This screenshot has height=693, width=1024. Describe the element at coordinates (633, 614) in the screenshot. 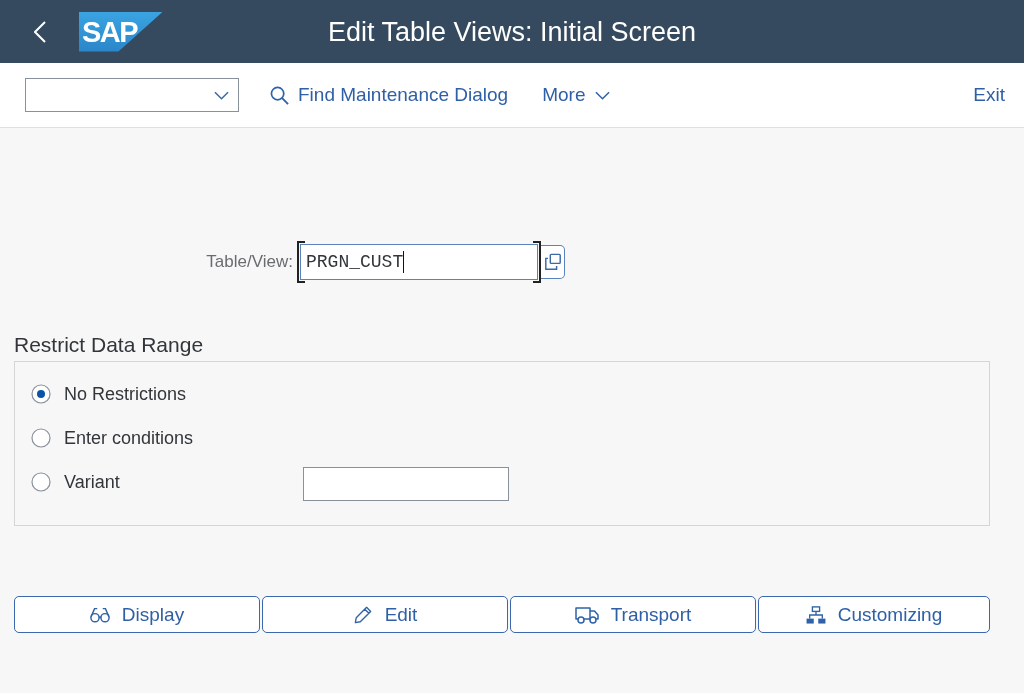

I see `action-button: Transport` at that location.